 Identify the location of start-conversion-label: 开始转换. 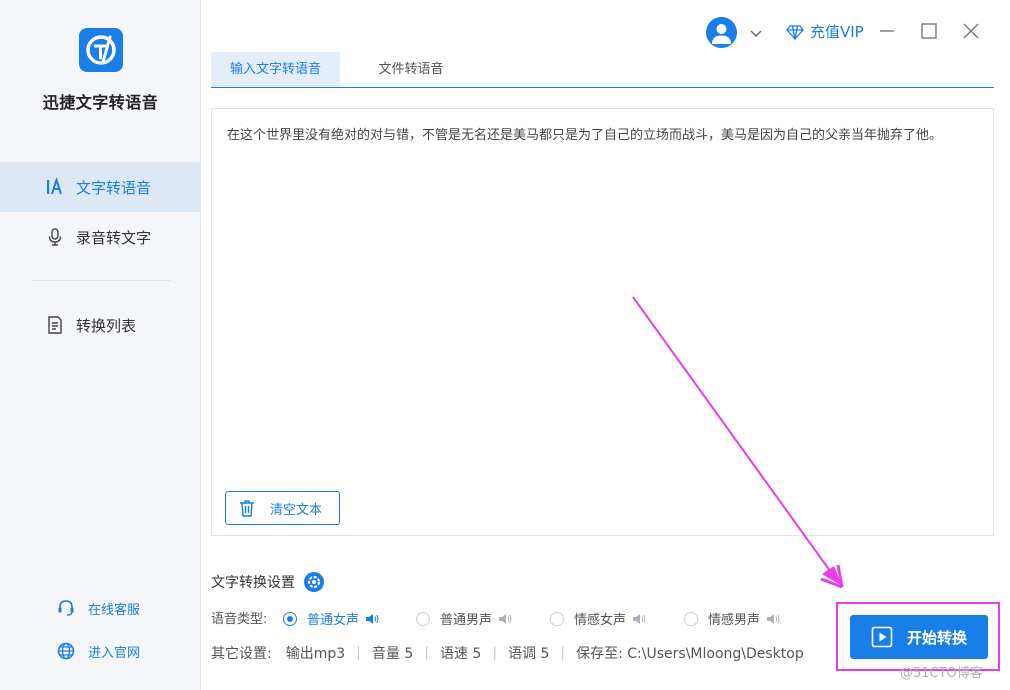
(936, 637).